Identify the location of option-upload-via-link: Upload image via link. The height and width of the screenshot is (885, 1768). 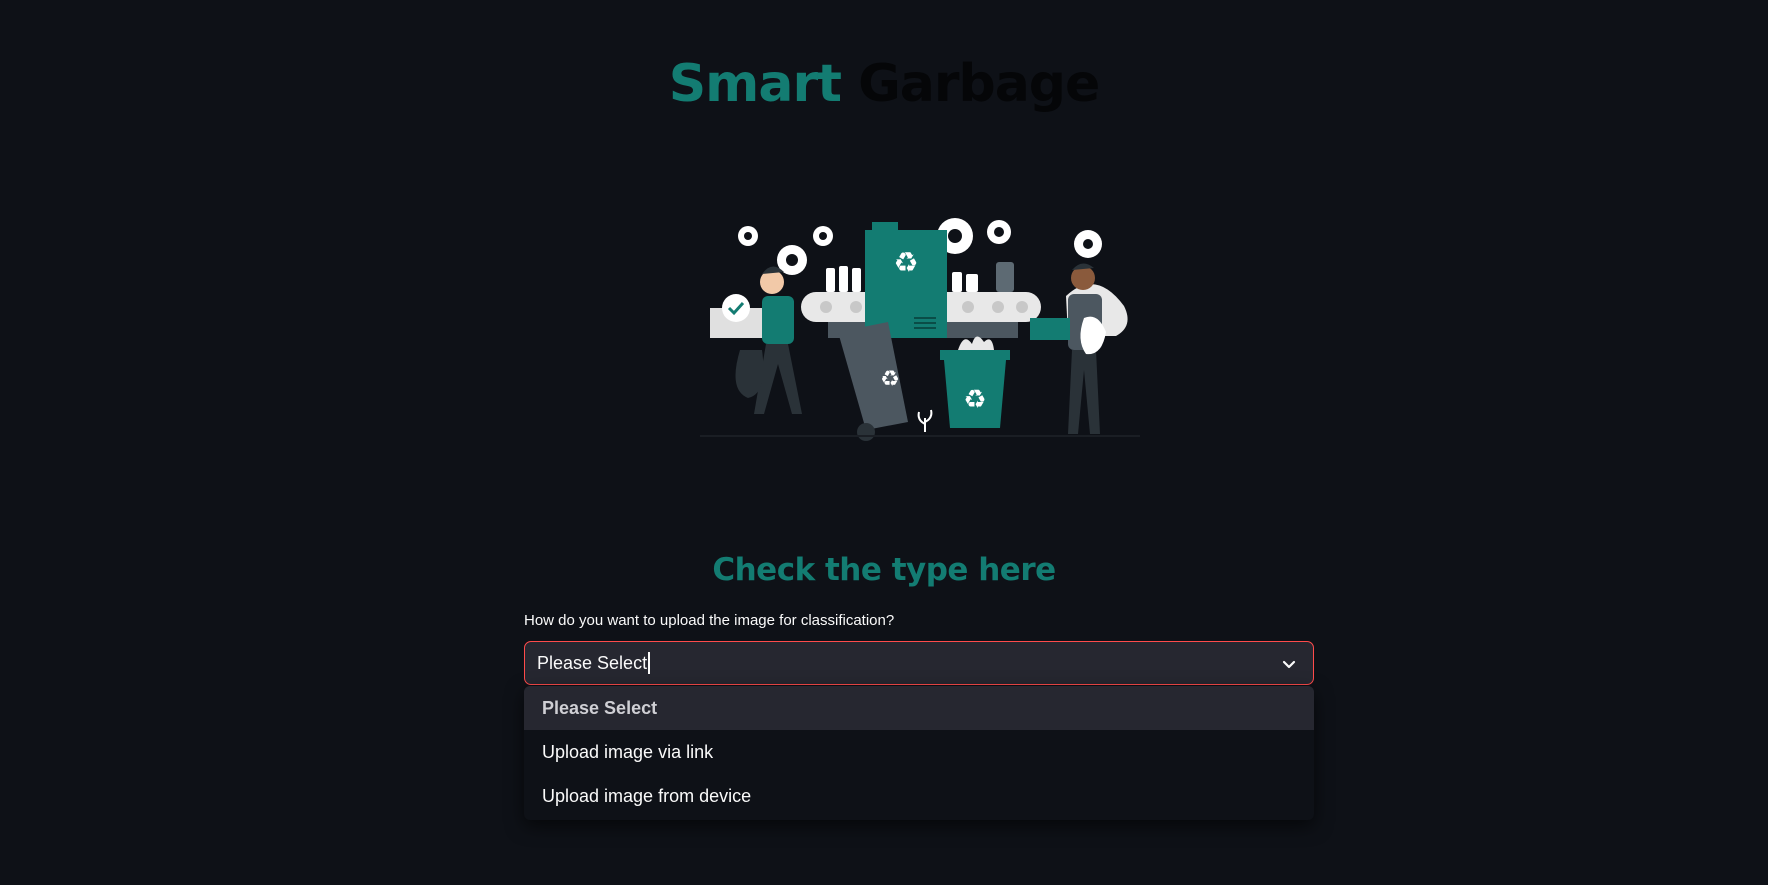
(919, 752).